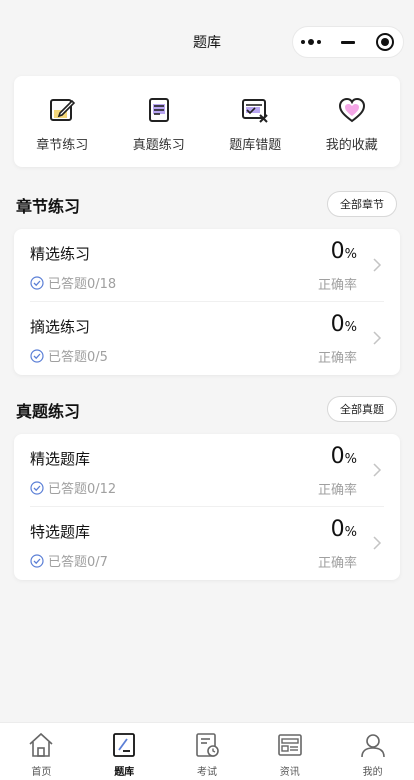 The image size is (414, 780). I want to click on list-item: 摘选练习 已答题0/5 0% 正确率, so click(207, 338).